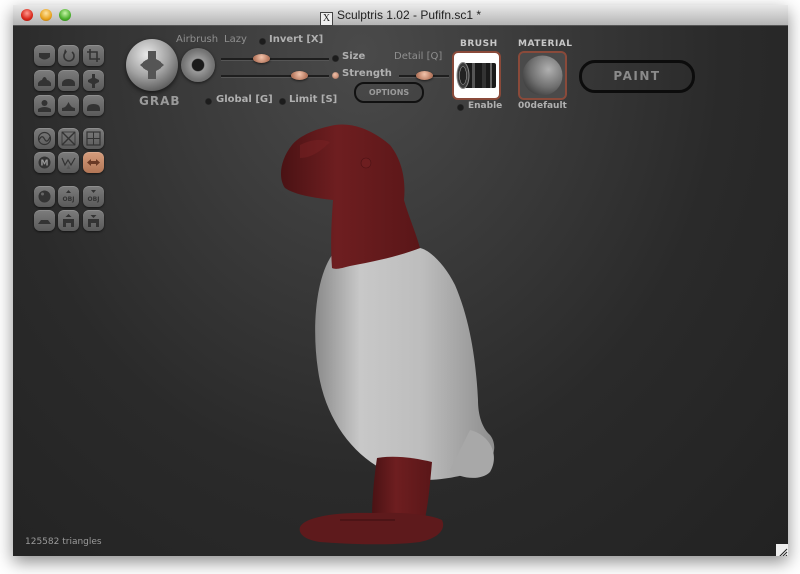 This screenshot has width=800, height=574. What do you see at coordinates (326, 19) in the screenshot?
I see `x11-icon: X` at bounding box center [326, 19].